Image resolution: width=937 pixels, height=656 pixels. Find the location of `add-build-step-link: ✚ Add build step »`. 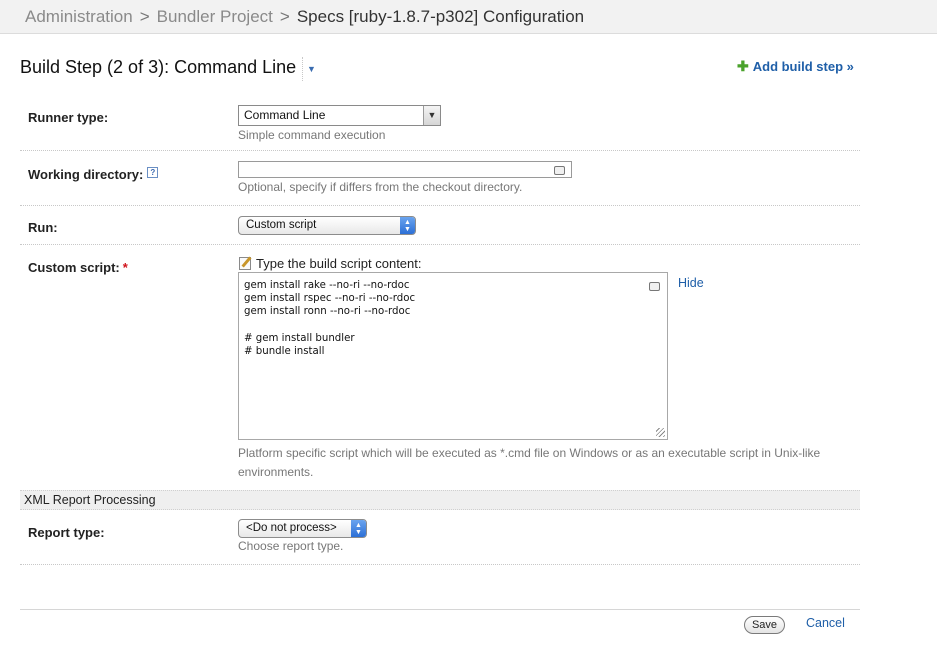

add-build-step-link: ✚ Add build step » is located at coordinates (795, 66).